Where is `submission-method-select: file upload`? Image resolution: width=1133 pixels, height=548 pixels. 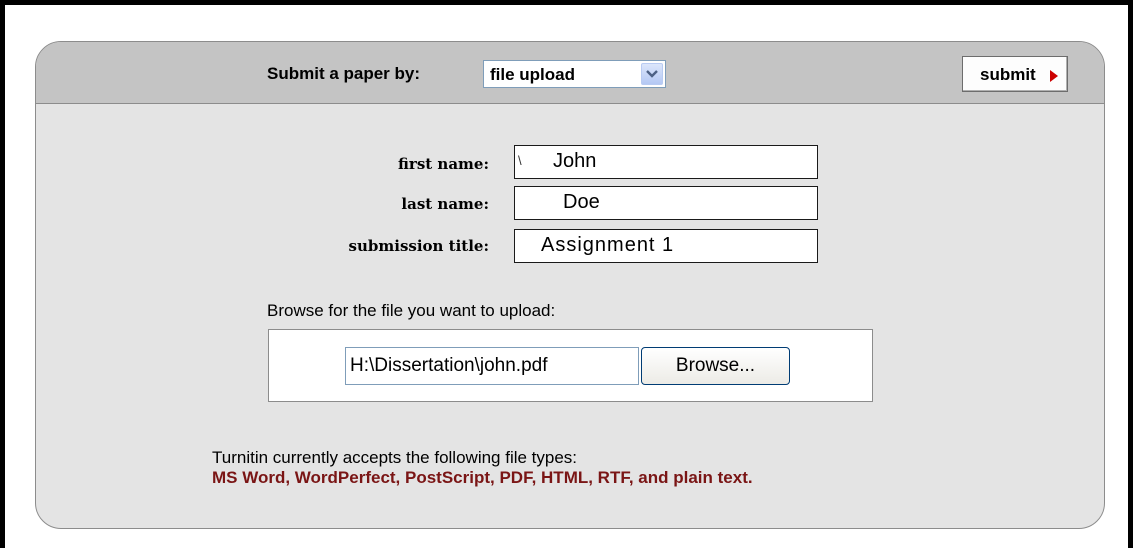 submission-method-select: file upload is located at coordinates (574, 74).